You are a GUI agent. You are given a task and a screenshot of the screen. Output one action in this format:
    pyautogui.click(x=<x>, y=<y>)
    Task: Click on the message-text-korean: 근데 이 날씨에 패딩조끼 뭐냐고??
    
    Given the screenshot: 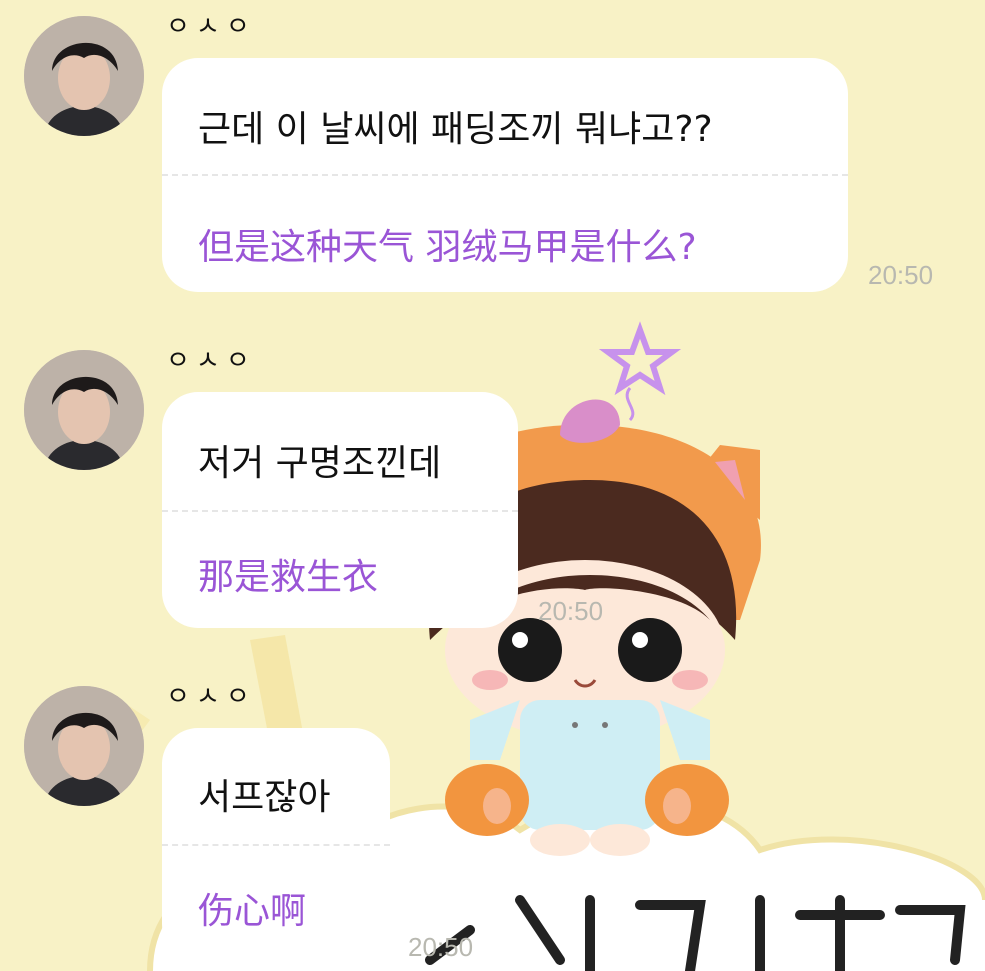 What is the action you would take?
    pyautogui.click(x=455, y=129)
    